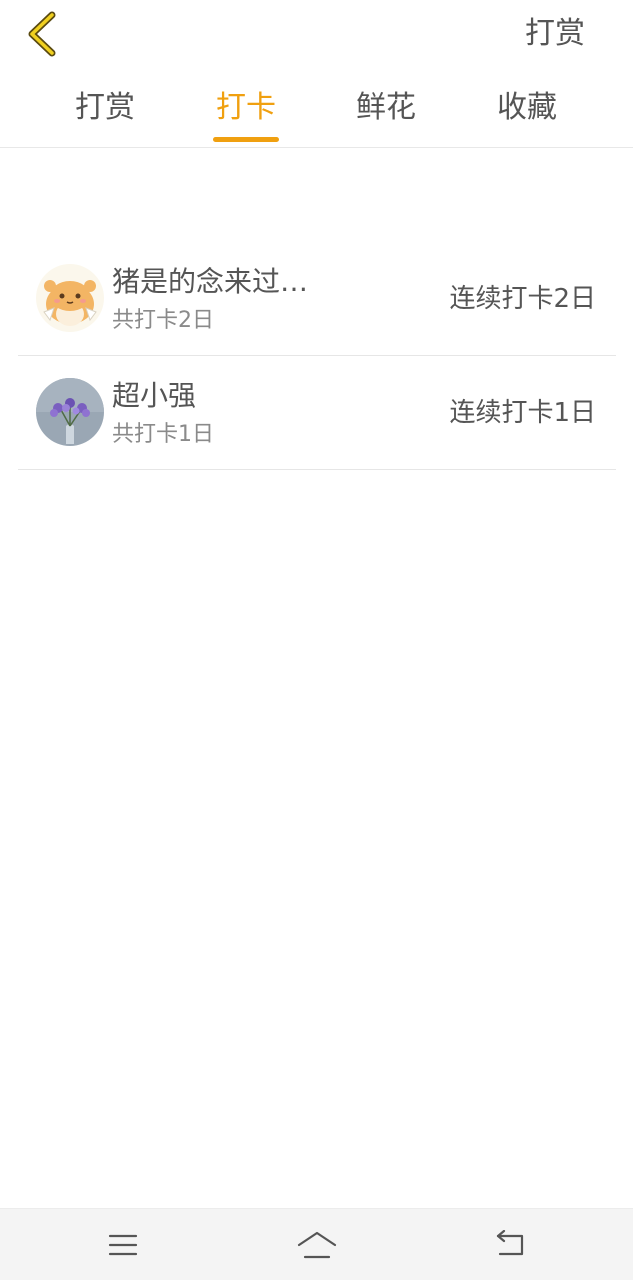 This screenshot has height=1280, width=633. What do you see at coordinates (105, 107) in the screenshot?
I see `tab-label: 打赏` at bounding box center [105, 107].